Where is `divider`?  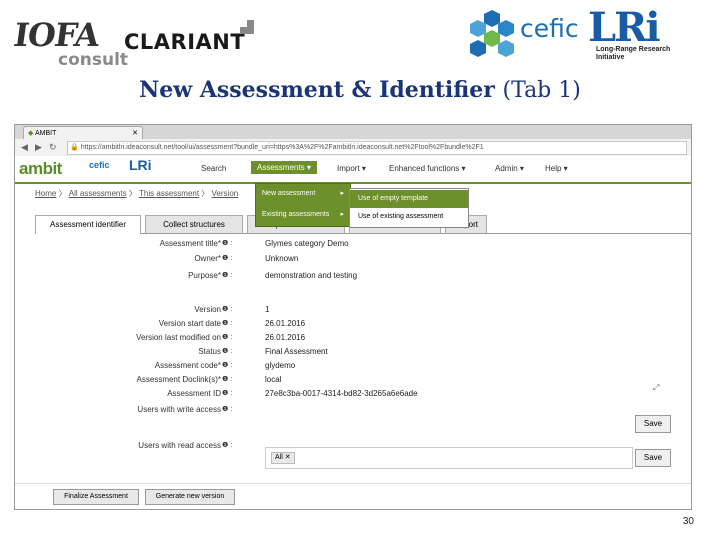 divider is located at coordinates (353, 483).